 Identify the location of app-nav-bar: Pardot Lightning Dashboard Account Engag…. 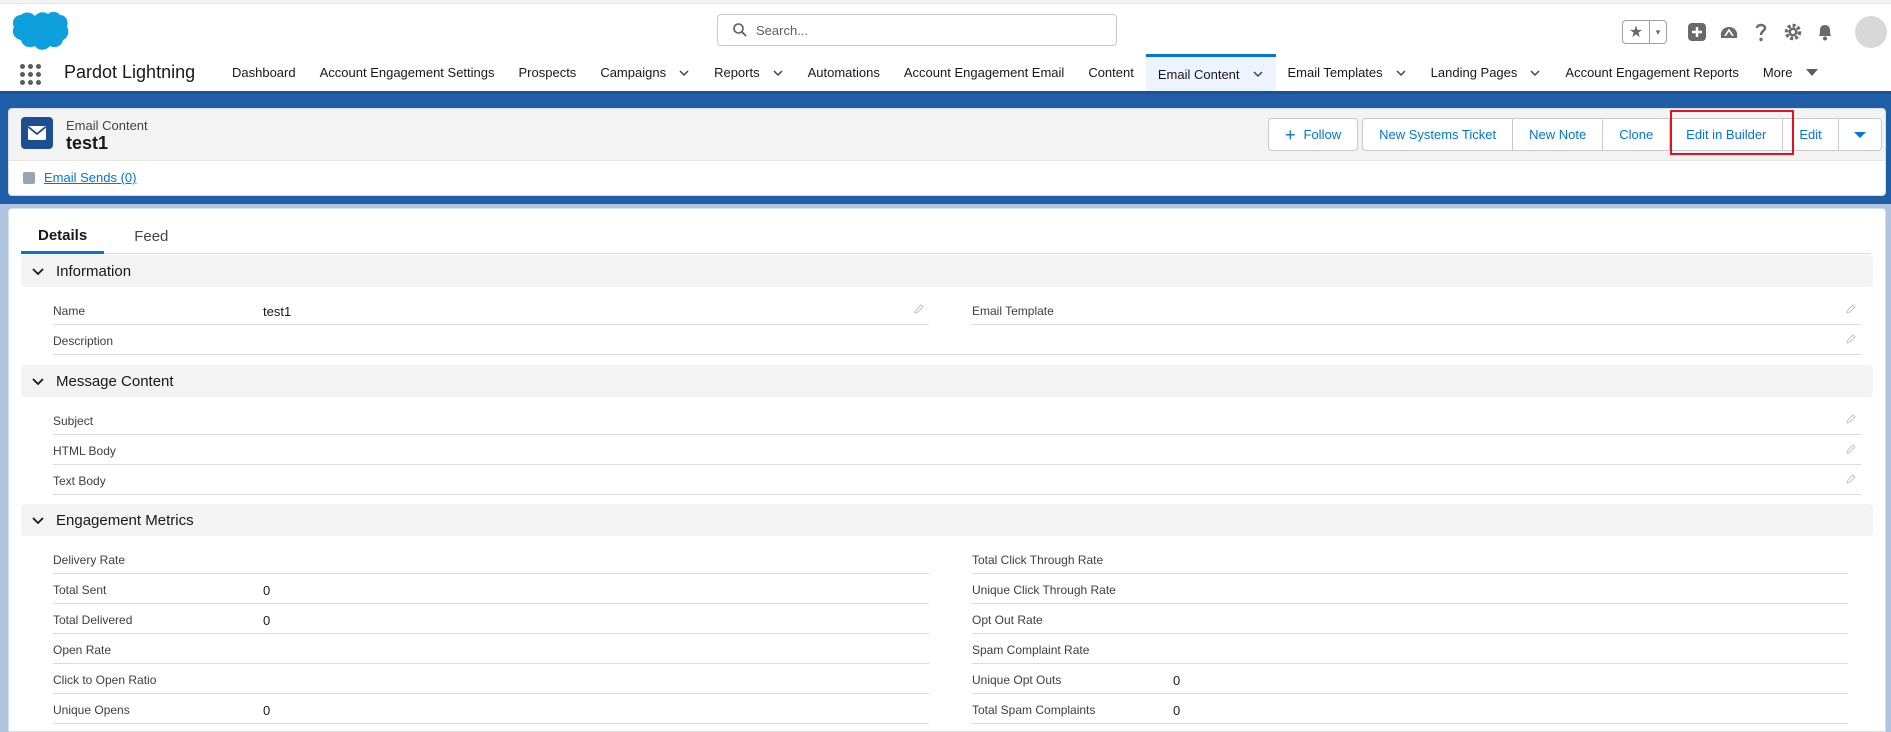
(945, 74).